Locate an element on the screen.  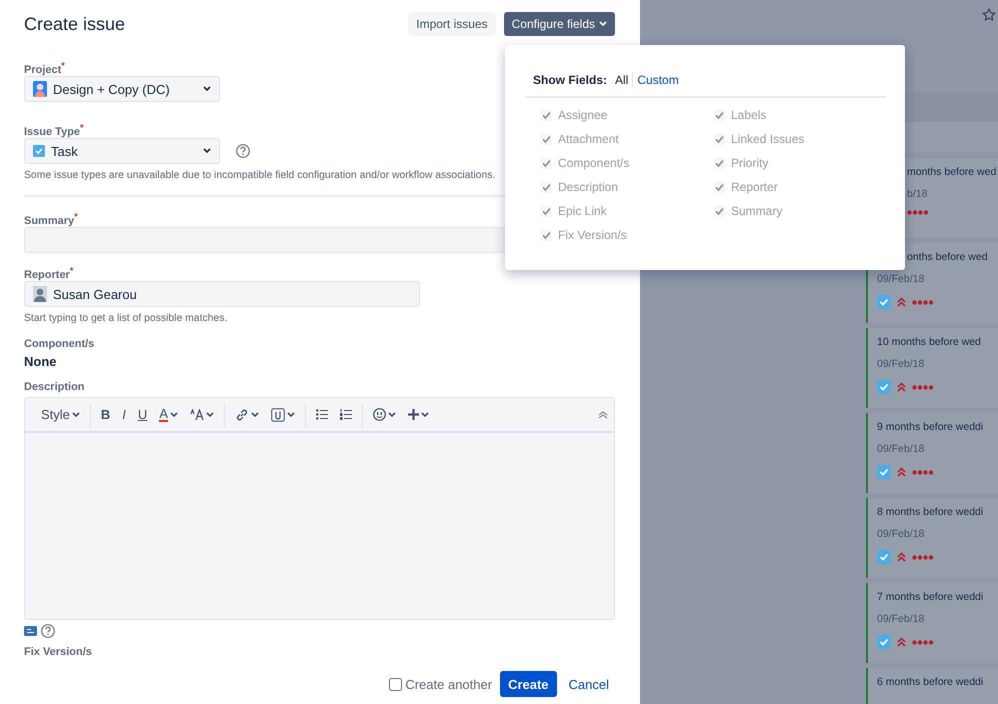
card-title: 9 months before weddi is located at coordinates (930, 427).